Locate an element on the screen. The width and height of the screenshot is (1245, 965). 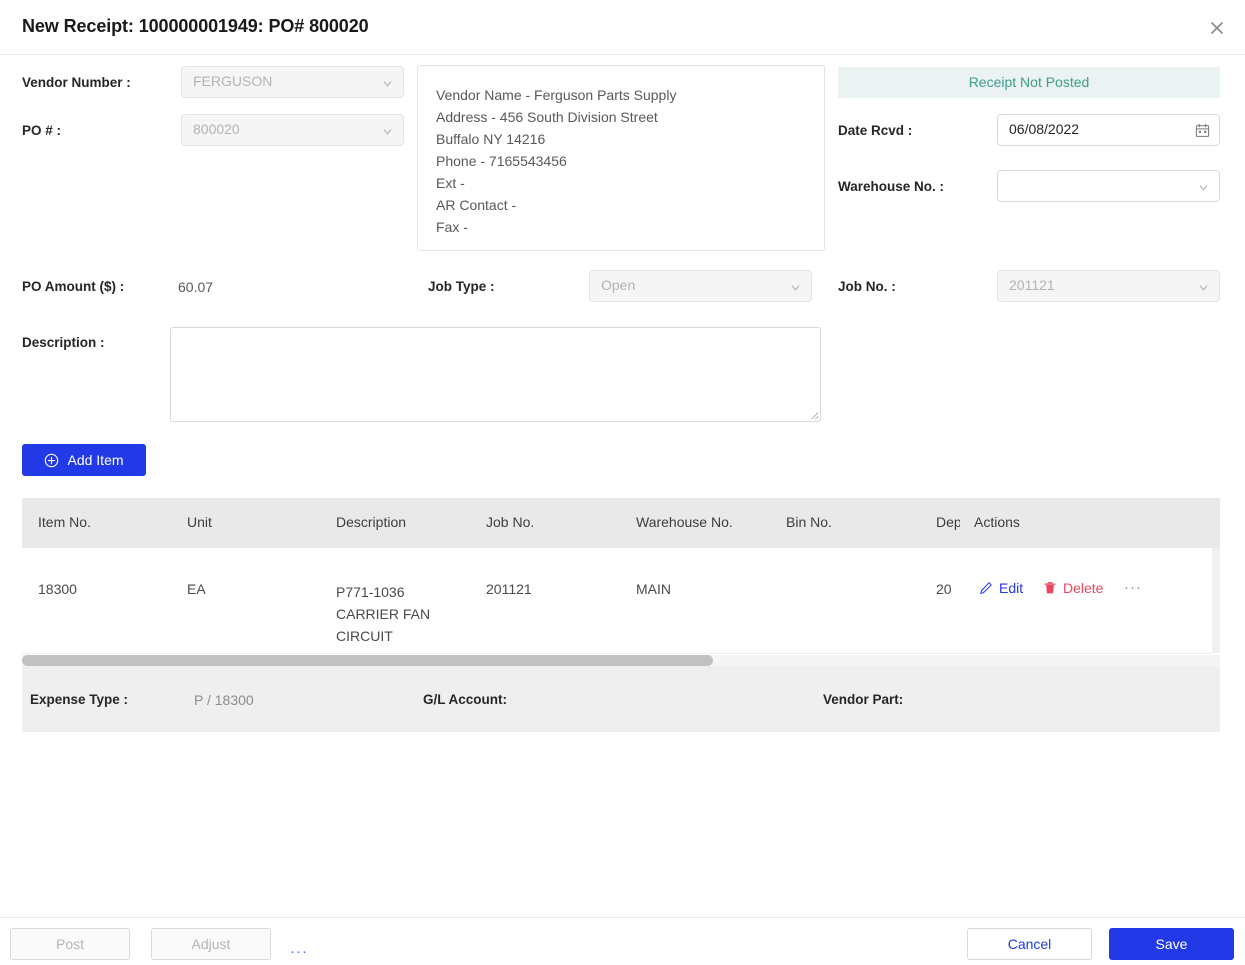
vendor-info-line: Address - 456 South Division Street is located at coordinates (547, 117).